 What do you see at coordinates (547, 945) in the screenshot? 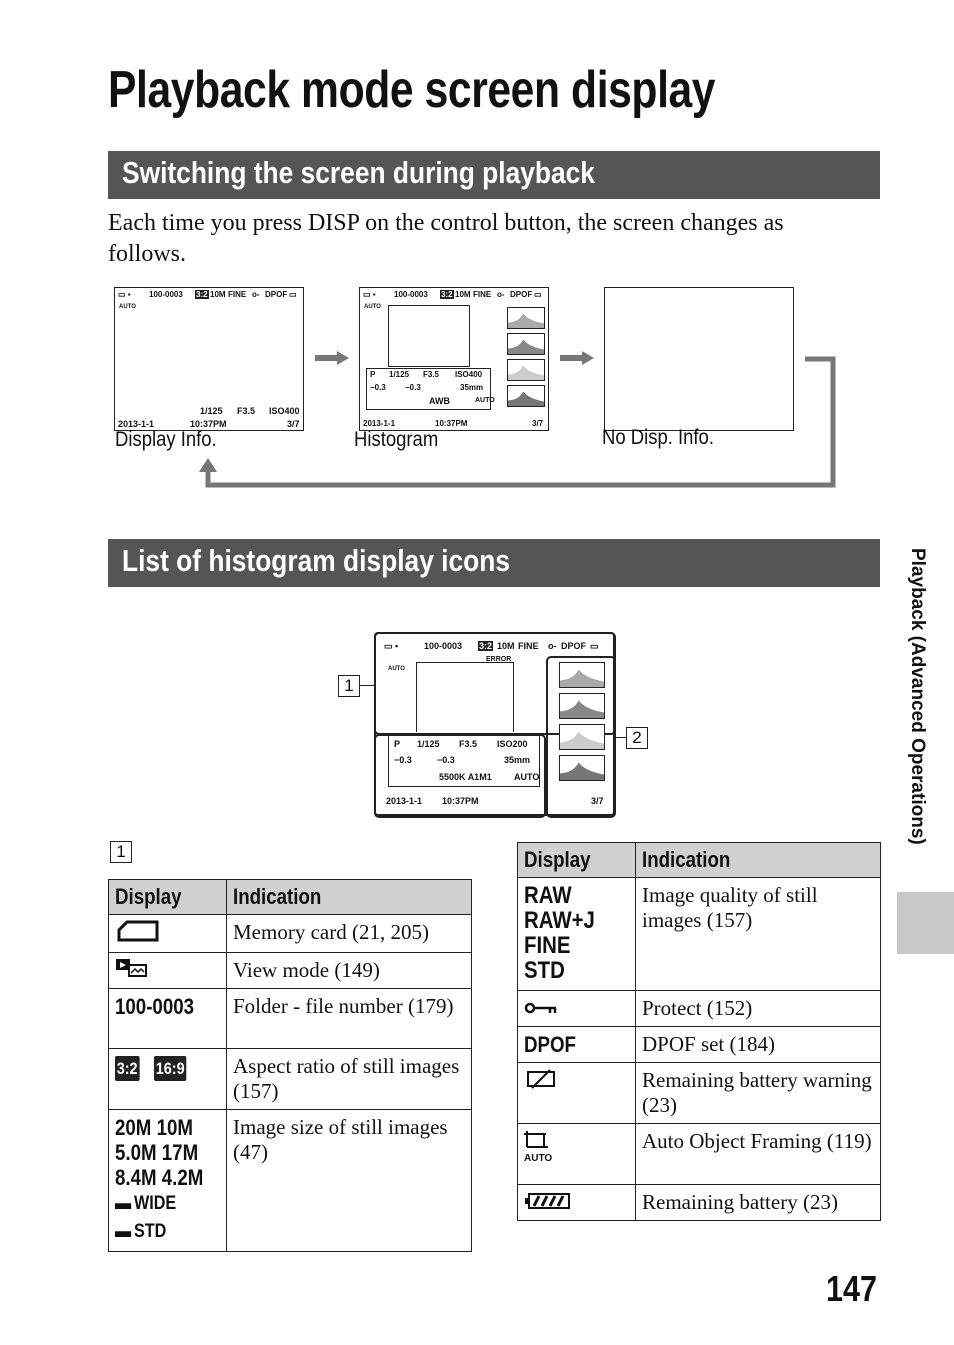
I see `quality-fine: FINE` at bounding box center [547, 945].